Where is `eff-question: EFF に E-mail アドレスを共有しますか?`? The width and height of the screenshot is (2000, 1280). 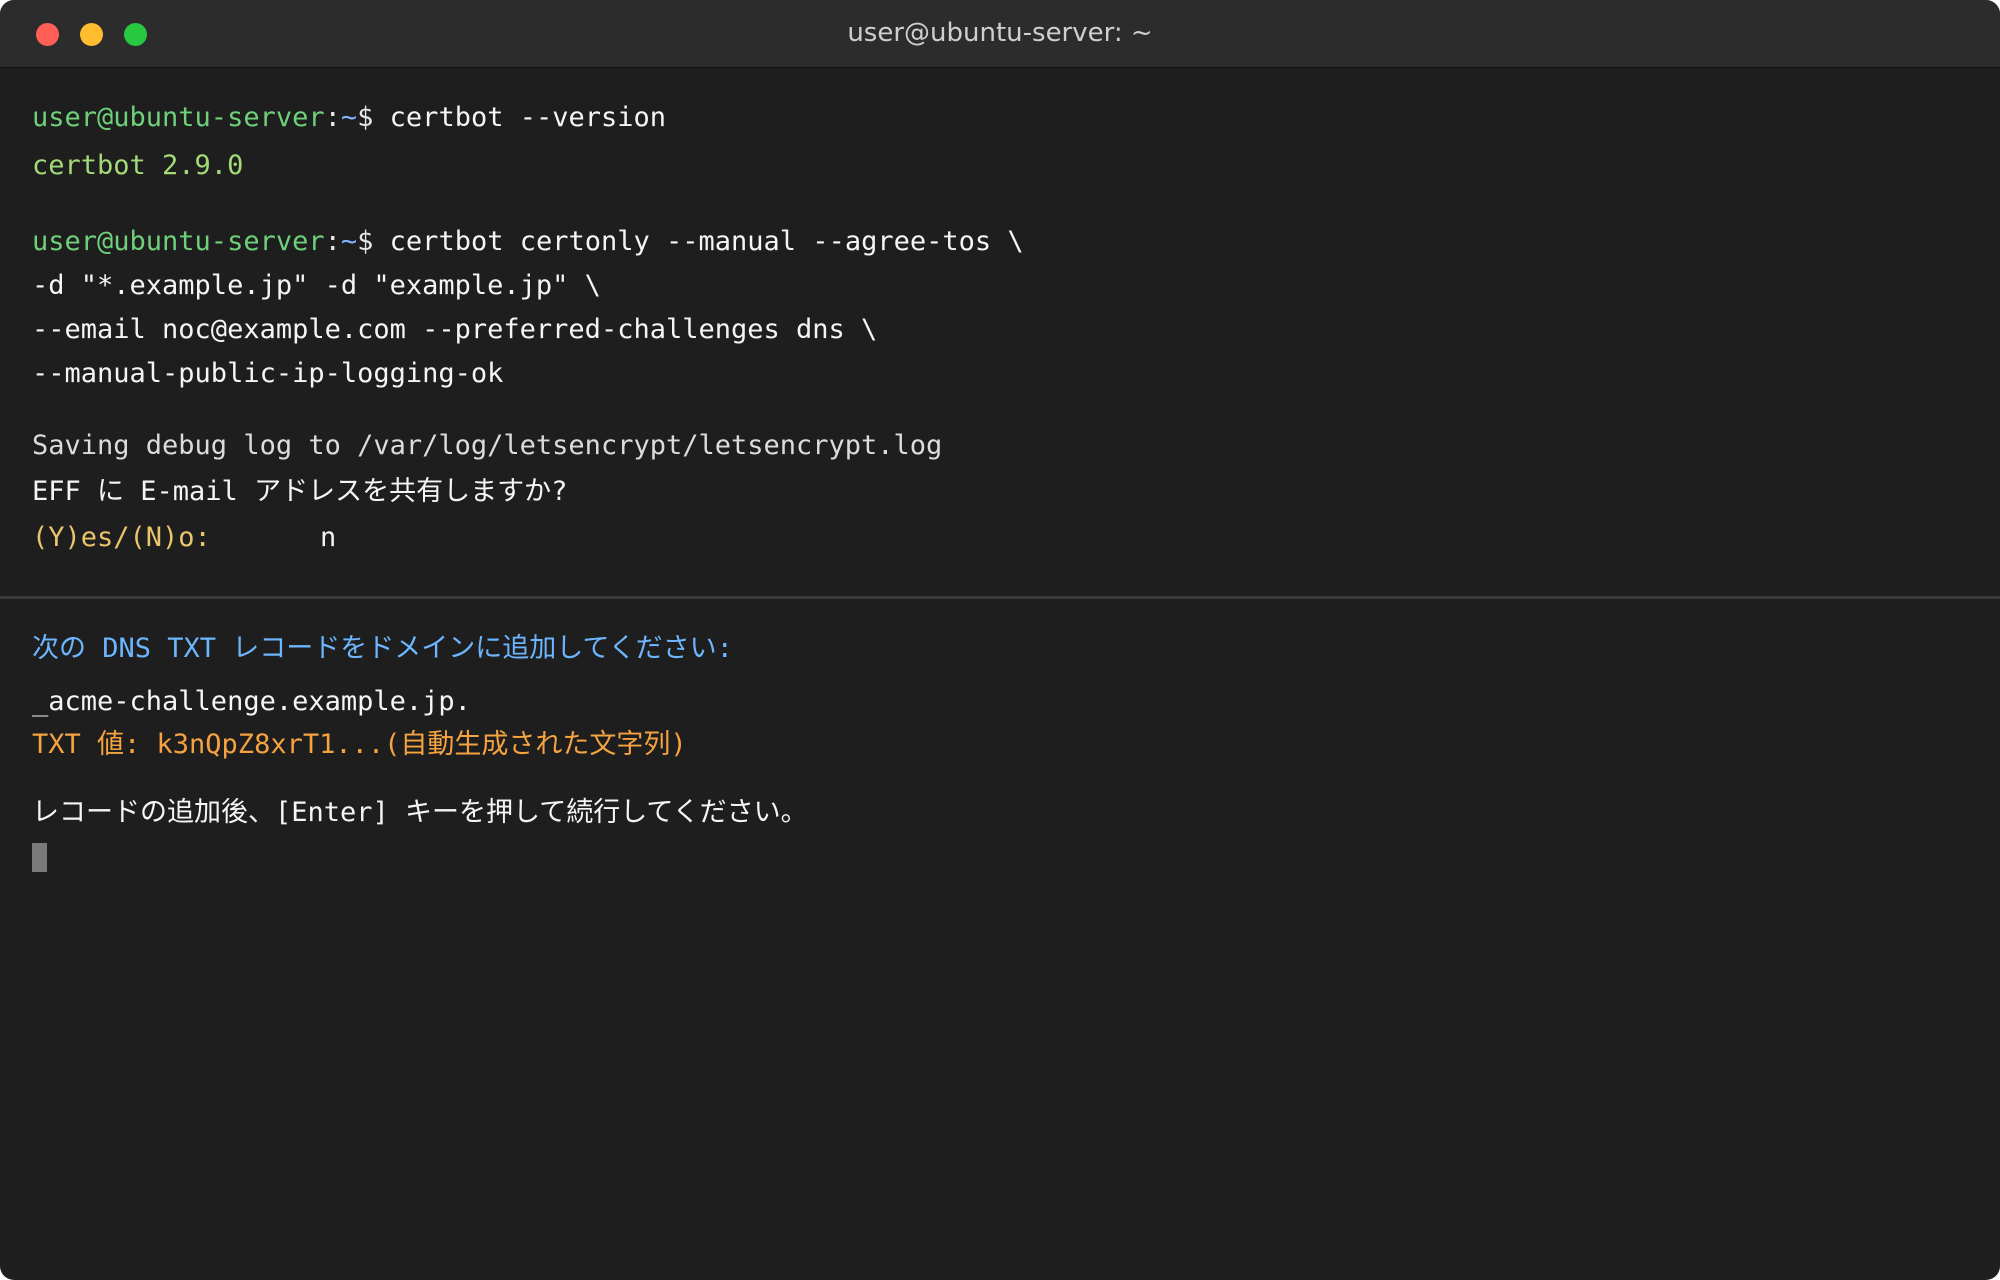
eff-question: EFF に E-mail アドレスを共有しますか? is located at coordinates (300, 491).